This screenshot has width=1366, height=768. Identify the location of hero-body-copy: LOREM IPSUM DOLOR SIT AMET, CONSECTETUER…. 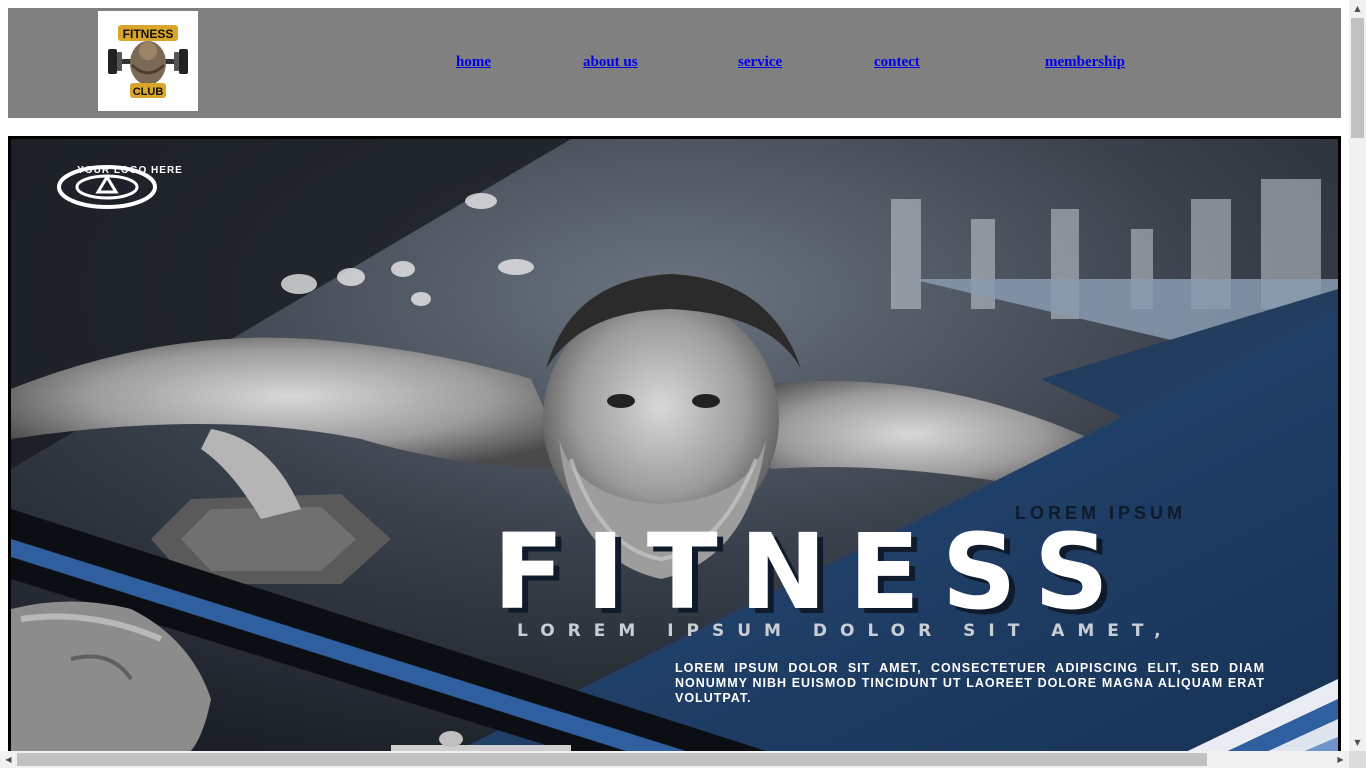
(970, 683).